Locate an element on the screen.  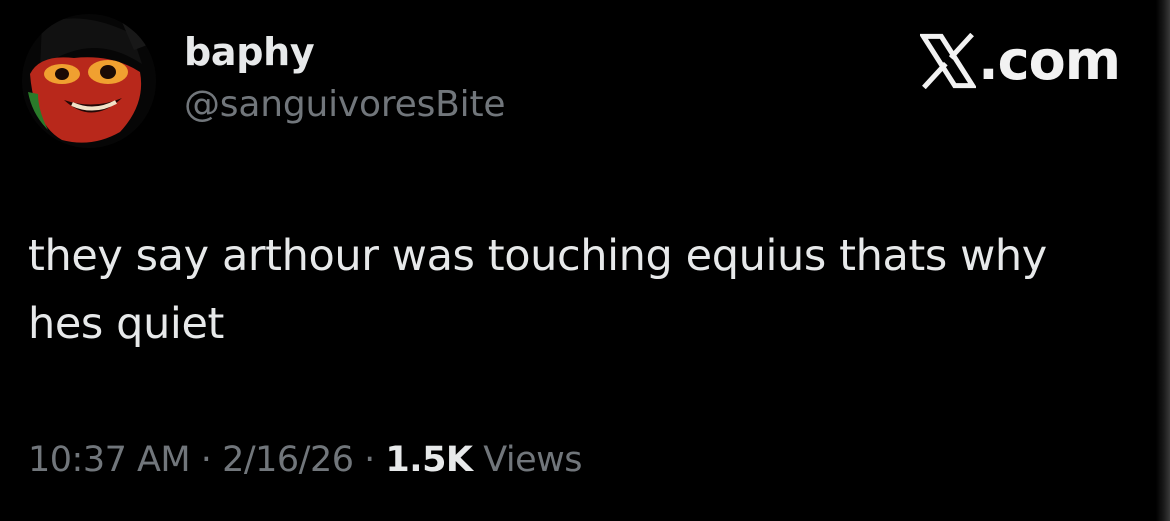
tweet-time: 10:37 AM is located at coordinates (109, 460).